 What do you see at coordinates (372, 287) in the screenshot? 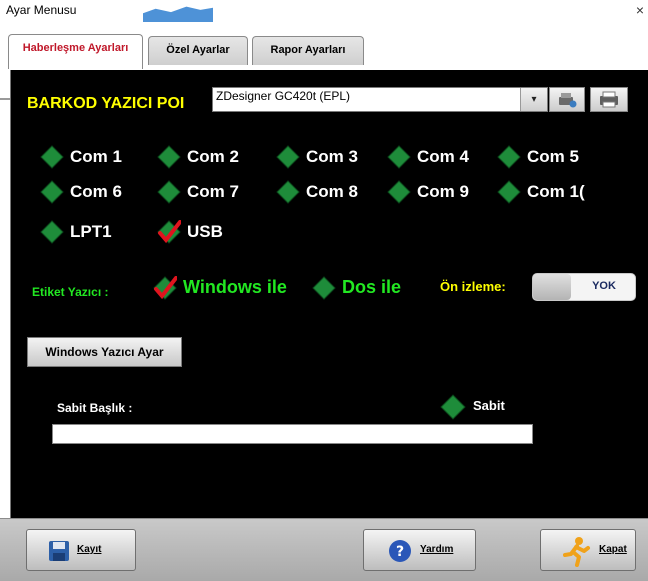
I see `dos-option-label: Dos ile` at bounding box center [372, 287].